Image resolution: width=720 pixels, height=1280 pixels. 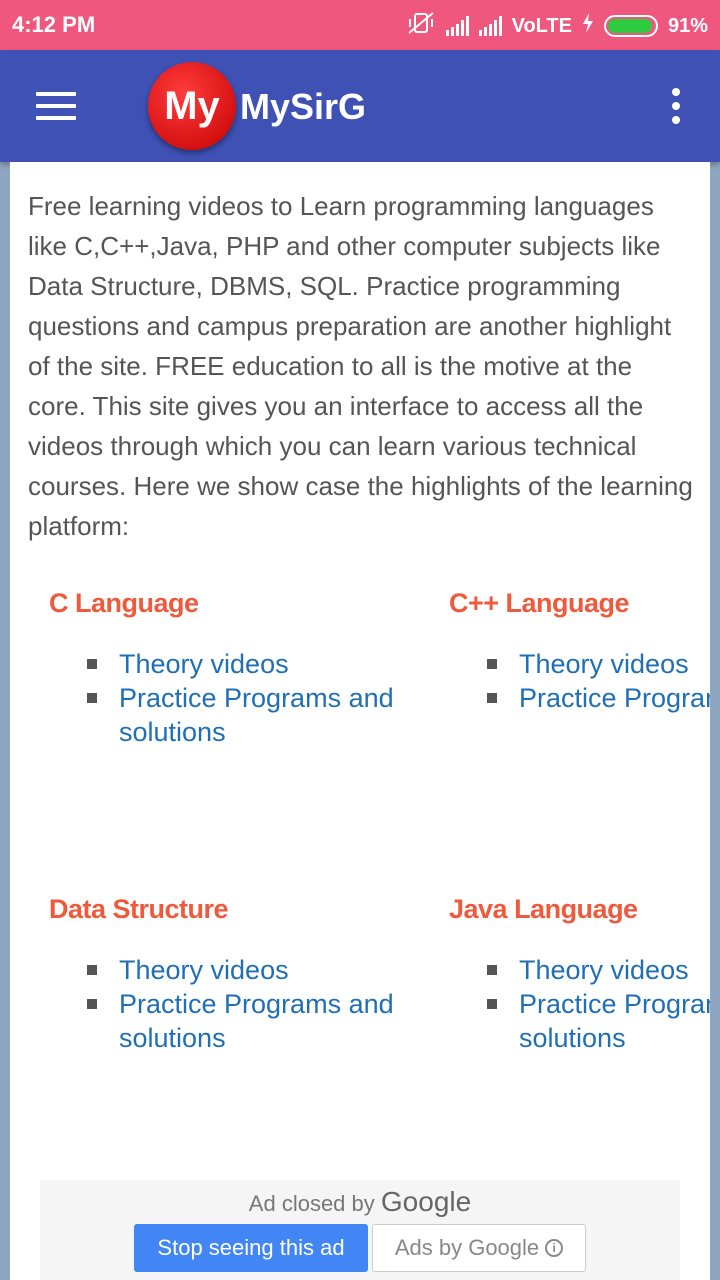 What do you see at coordinates (676, 108) in the screenshot?
I see `more-options-icon` at bounding box center [676, 108].